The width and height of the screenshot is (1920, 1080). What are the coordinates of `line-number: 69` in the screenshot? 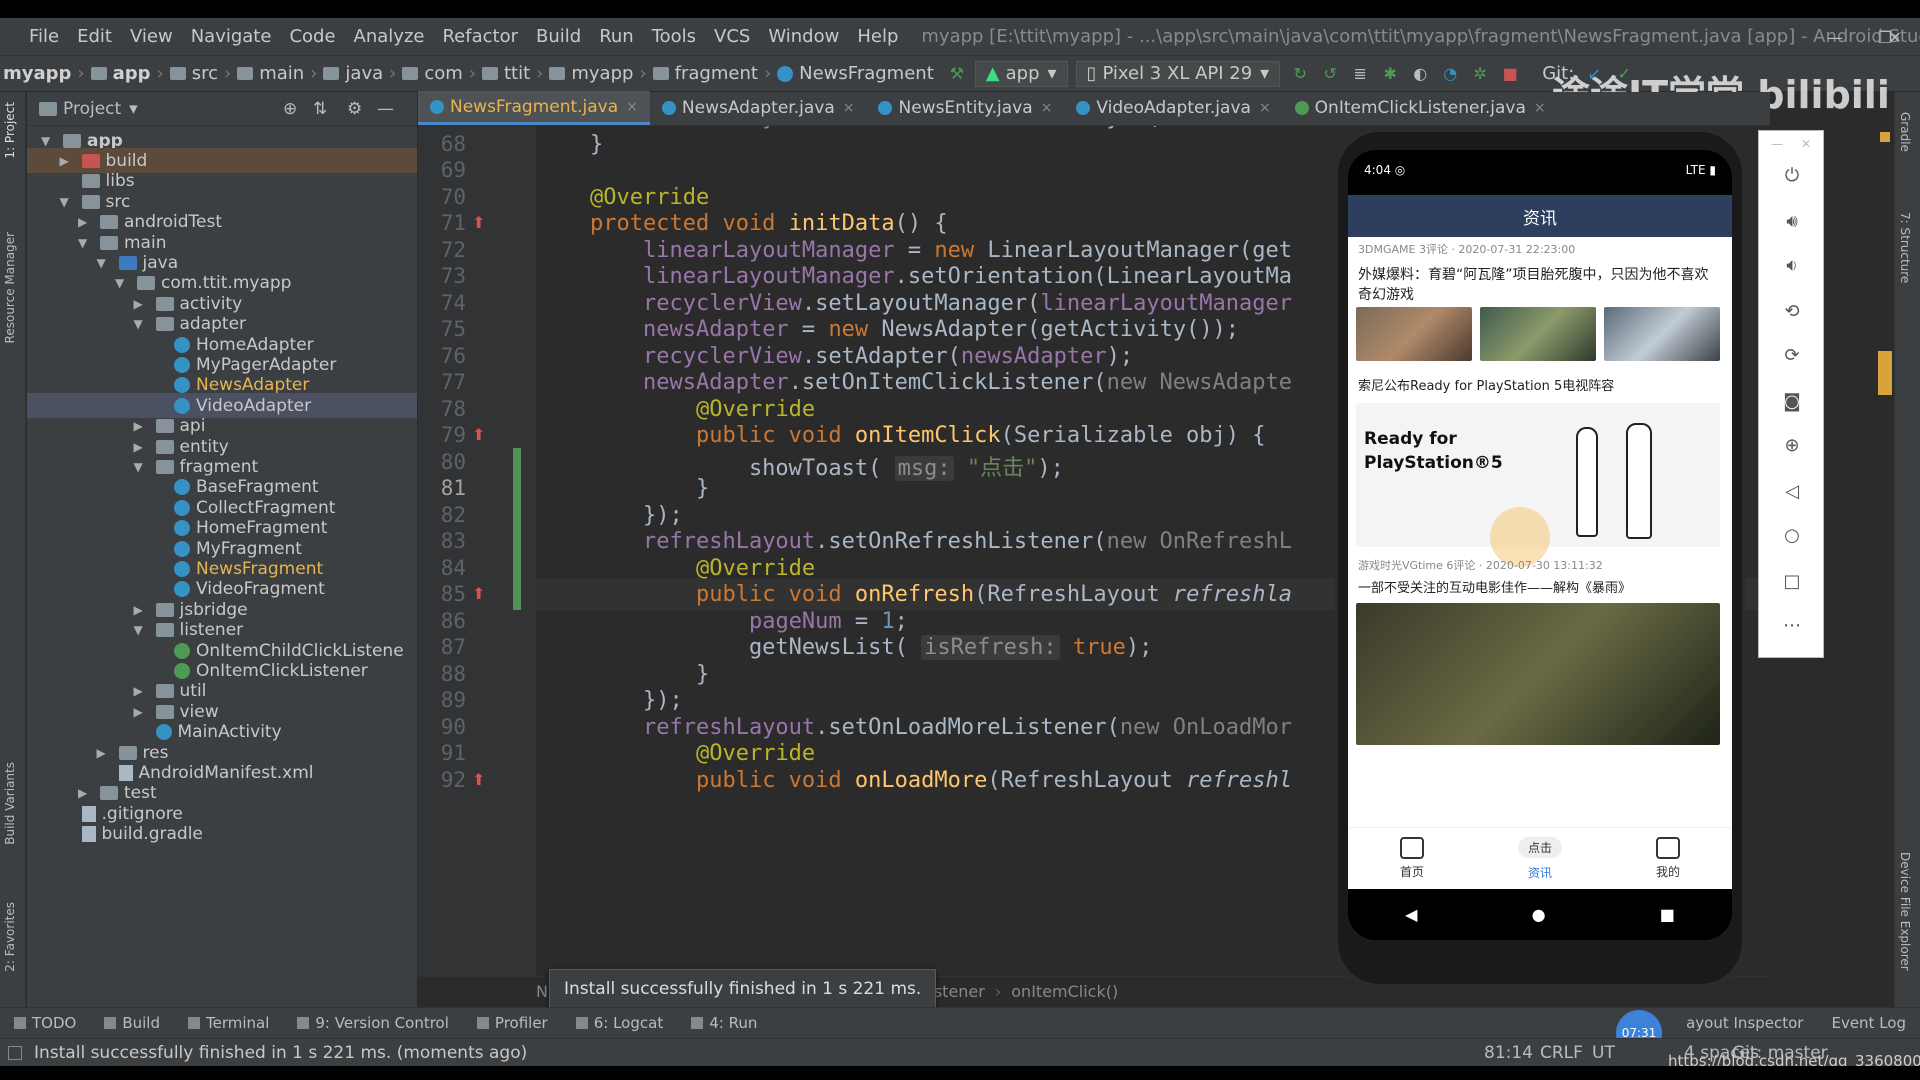 It's located at (442, 170).